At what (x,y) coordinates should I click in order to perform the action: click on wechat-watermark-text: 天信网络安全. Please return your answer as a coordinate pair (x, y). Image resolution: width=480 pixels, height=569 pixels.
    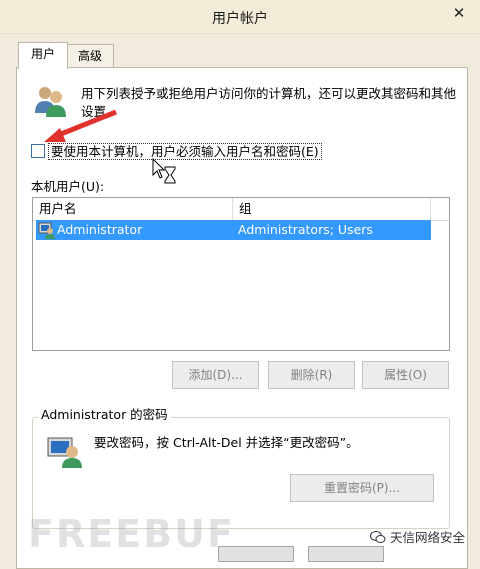
    Looking at the image, I should click on (428, 537).